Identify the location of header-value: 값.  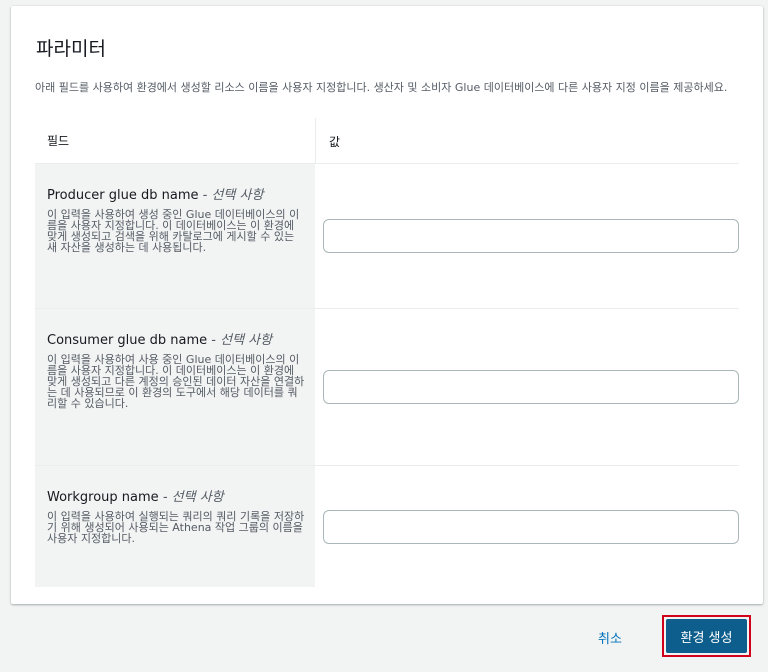
(527, 141).